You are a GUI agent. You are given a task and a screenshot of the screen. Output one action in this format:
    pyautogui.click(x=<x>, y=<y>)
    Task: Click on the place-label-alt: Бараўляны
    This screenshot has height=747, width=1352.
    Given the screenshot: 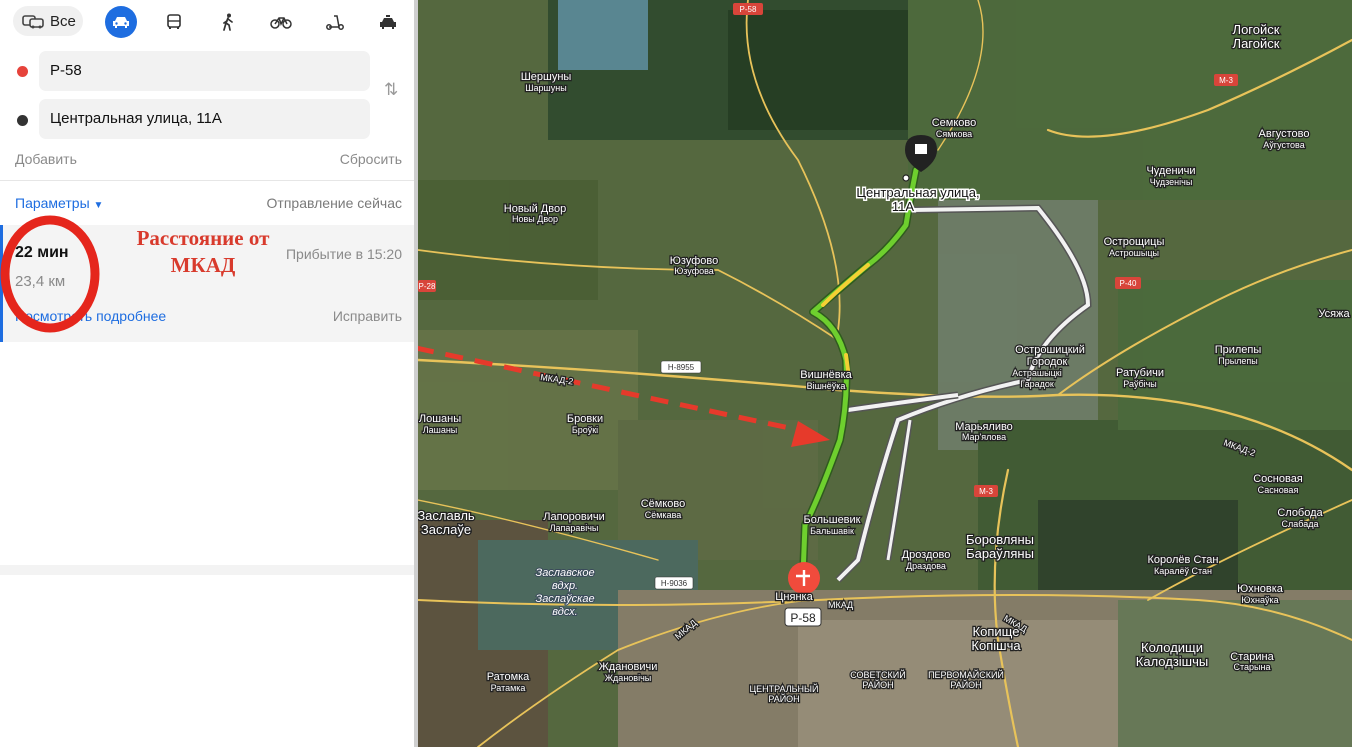 What is the action you would take?
    pyautogui.click(x=1000, y=553)
    